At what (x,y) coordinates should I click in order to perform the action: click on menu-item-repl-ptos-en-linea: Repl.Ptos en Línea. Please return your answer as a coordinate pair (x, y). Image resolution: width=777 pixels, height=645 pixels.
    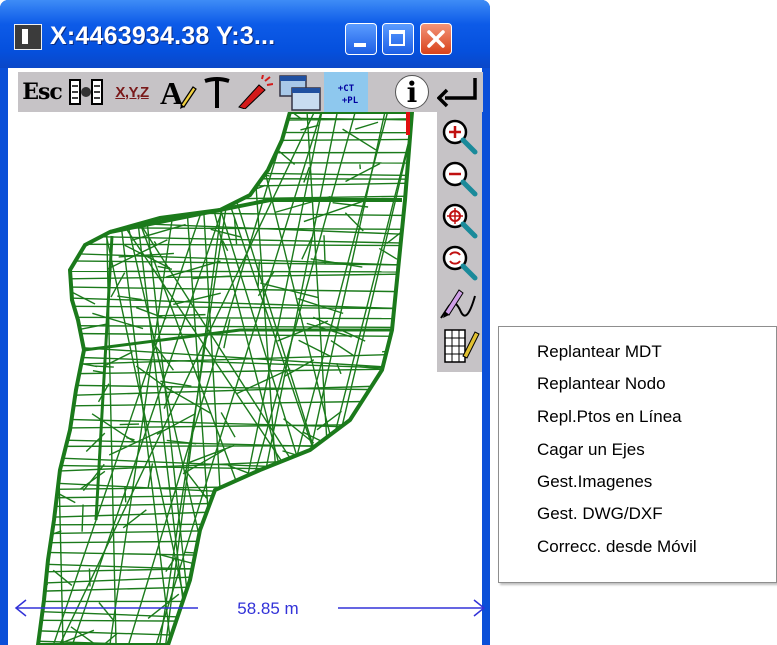
    Looking at the image, I should click on (609, 417).